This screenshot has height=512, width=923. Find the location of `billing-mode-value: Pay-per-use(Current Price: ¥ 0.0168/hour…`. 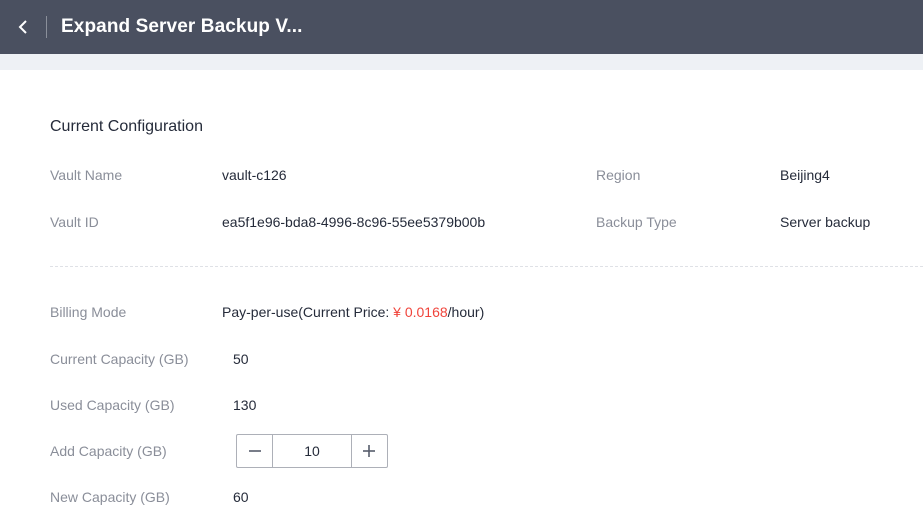

billing-mode-value: Pay-per-use(Current Price: ¥ 0.0168/hour… is located at coordinates (353, 312).